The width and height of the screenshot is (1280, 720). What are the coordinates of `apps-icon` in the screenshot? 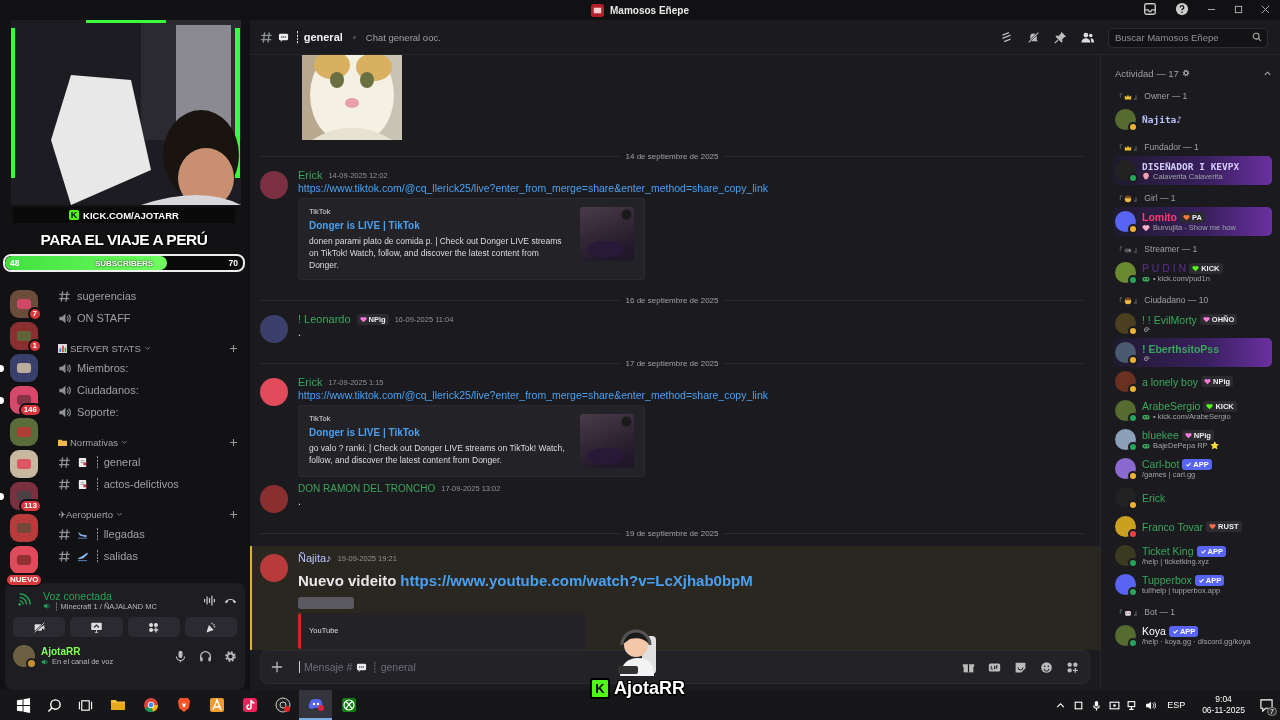 It's located at (1072, 667).